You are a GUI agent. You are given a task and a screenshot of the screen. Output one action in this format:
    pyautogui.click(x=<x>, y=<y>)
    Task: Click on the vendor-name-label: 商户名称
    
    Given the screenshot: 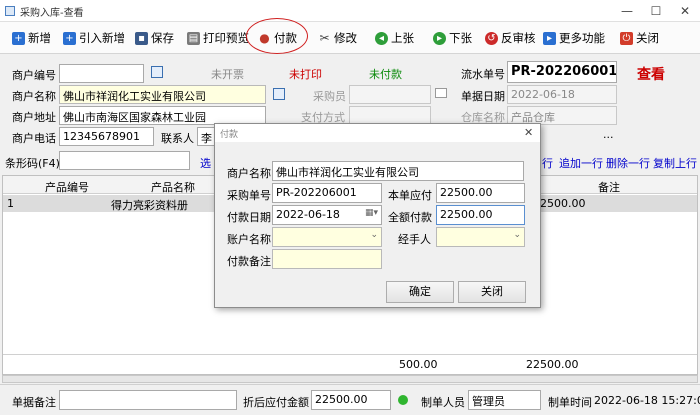 What is the action you would take?
    pyautogui.click(x=34, y=96)
    